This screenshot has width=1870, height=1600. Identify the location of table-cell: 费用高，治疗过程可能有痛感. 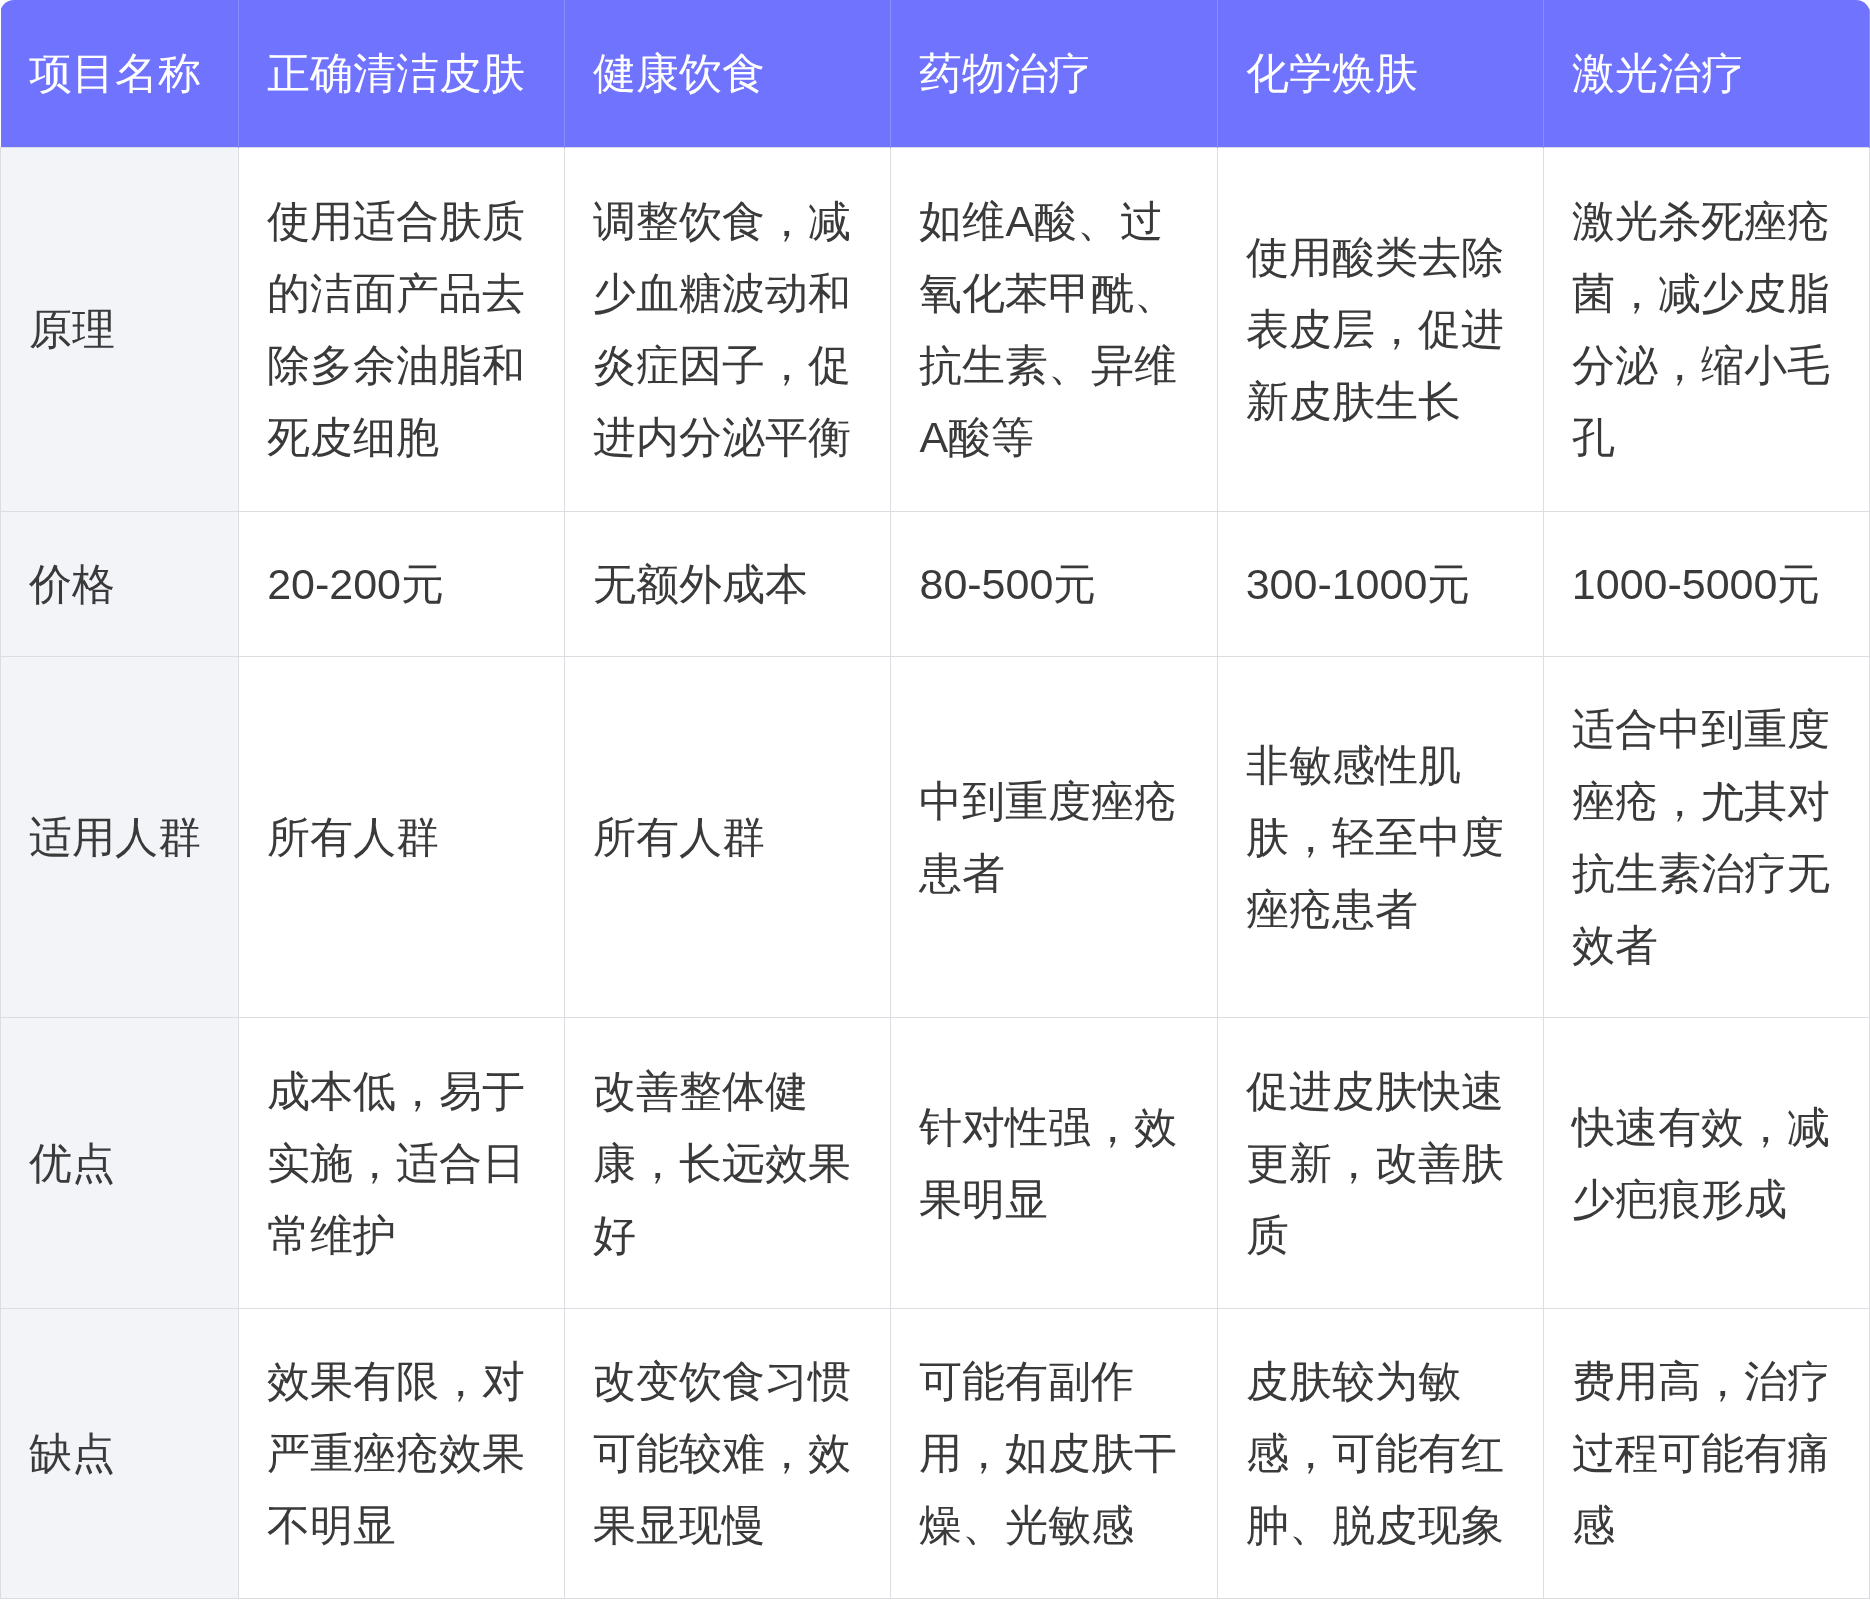
(1706, 1453).